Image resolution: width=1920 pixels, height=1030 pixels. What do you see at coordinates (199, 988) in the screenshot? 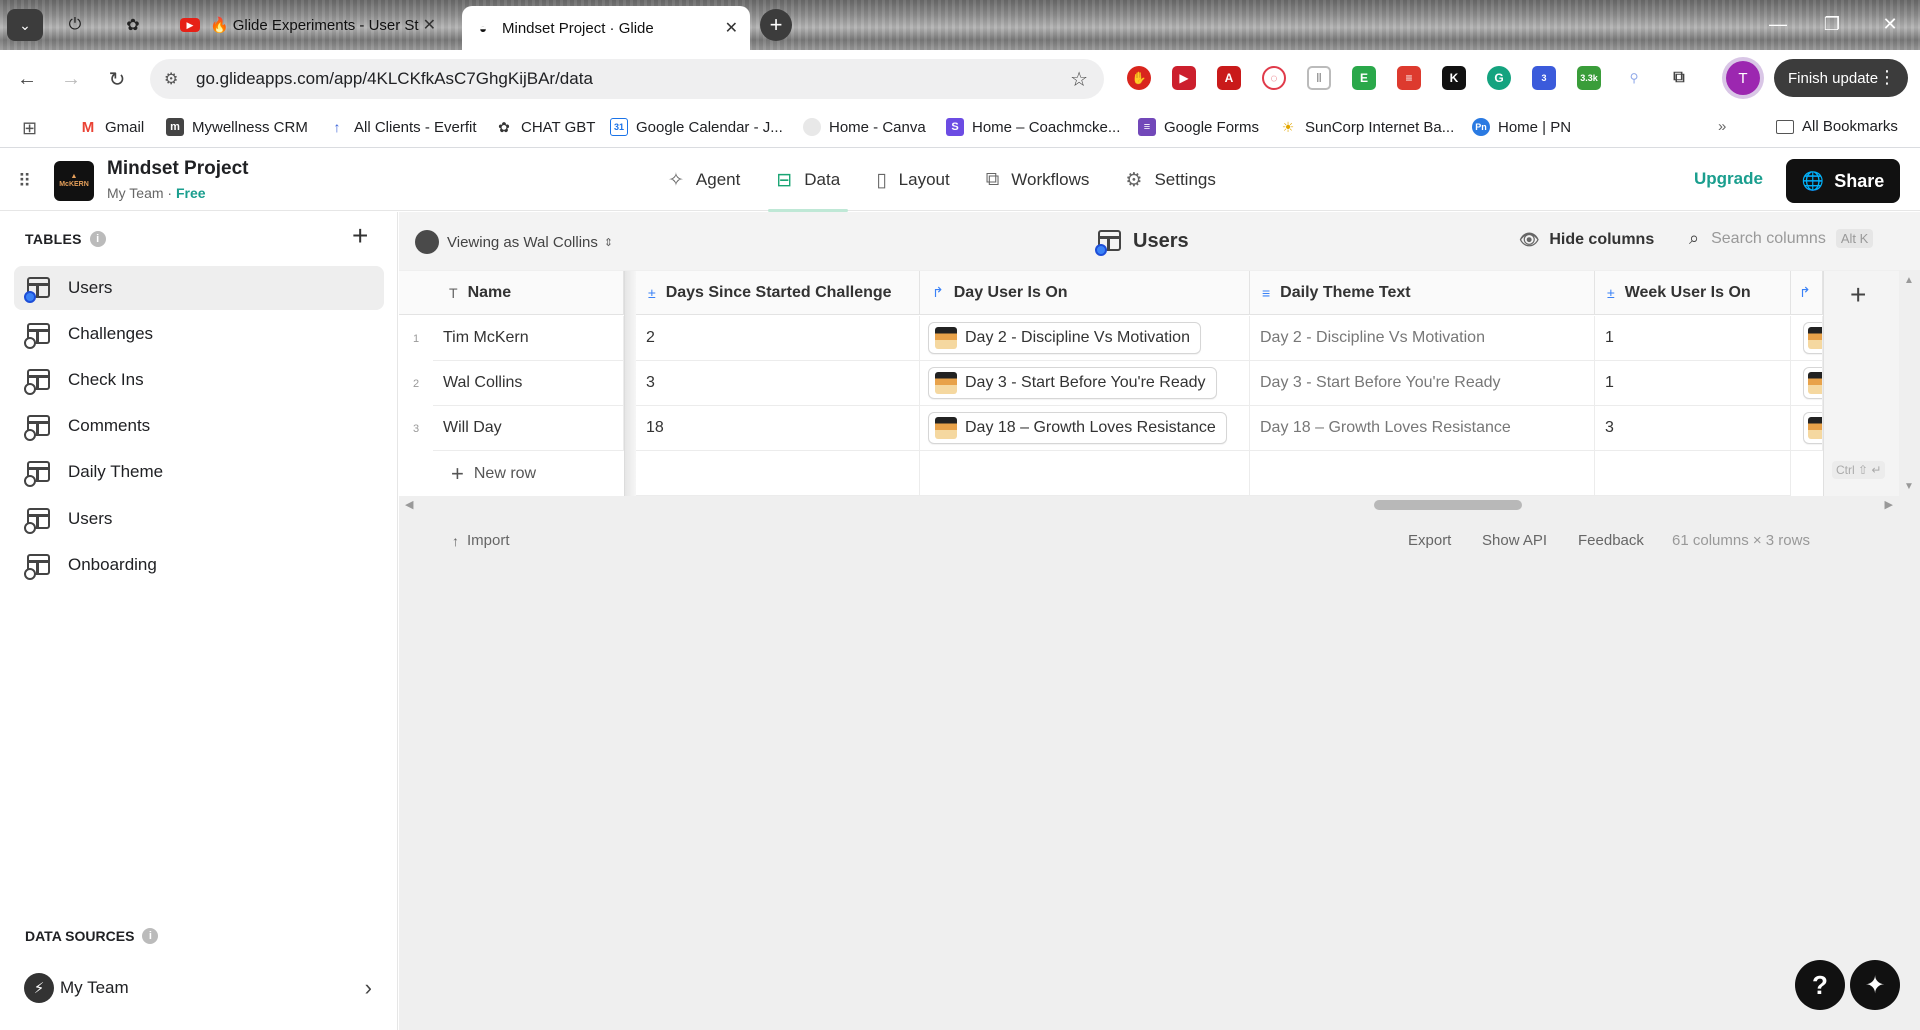
I see `data-source-my-team: ⚡ My Team ›` at bounding box center [199, 988].